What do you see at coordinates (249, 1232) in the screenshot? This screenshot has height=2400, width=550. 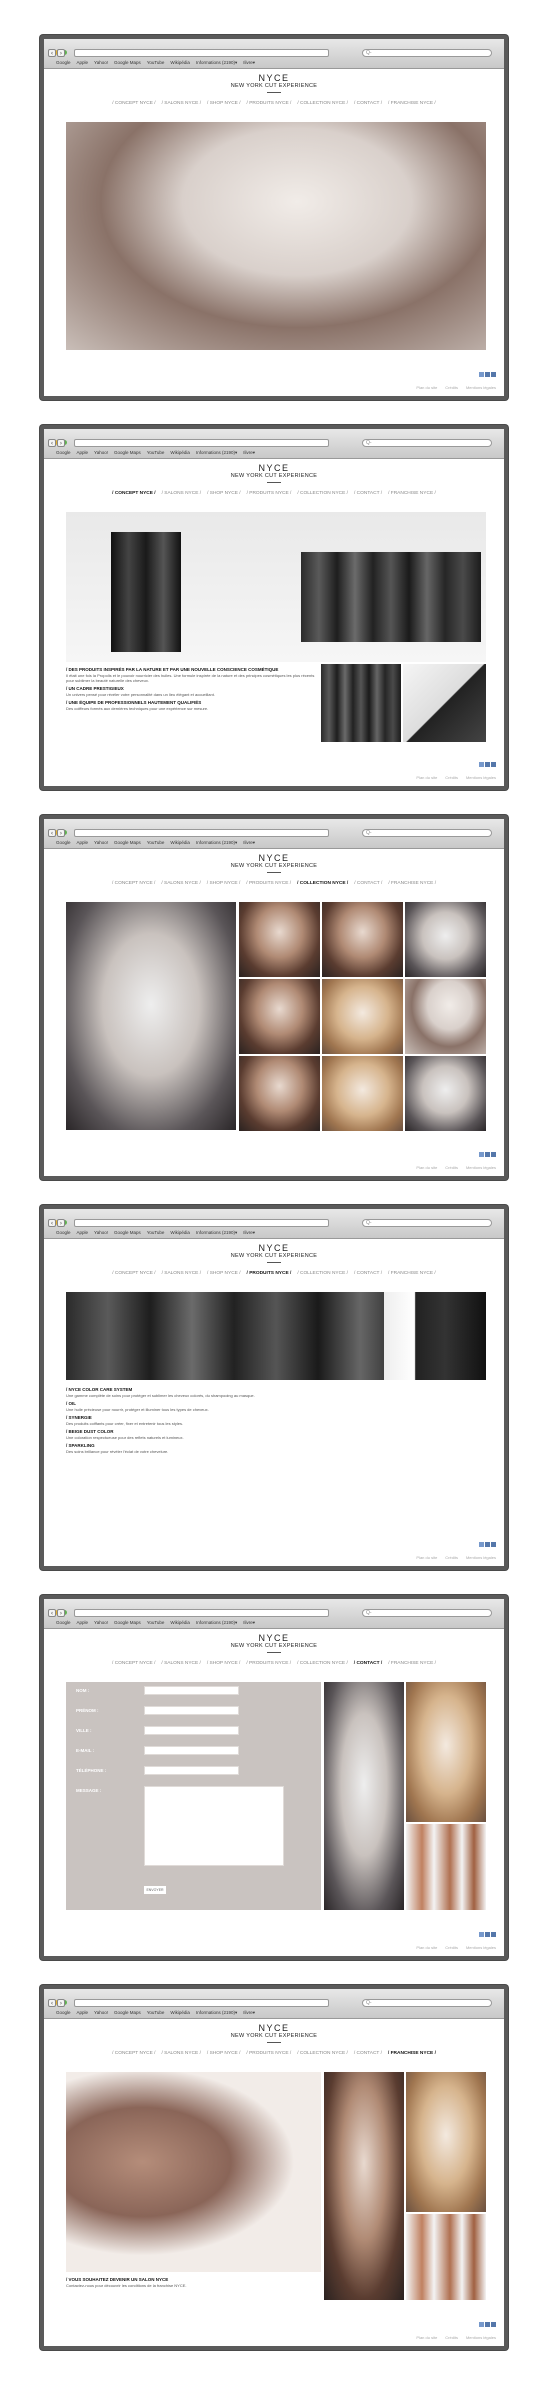 I see `bookmark-item: Ilivre▾` at bounding box center [249, 1232].